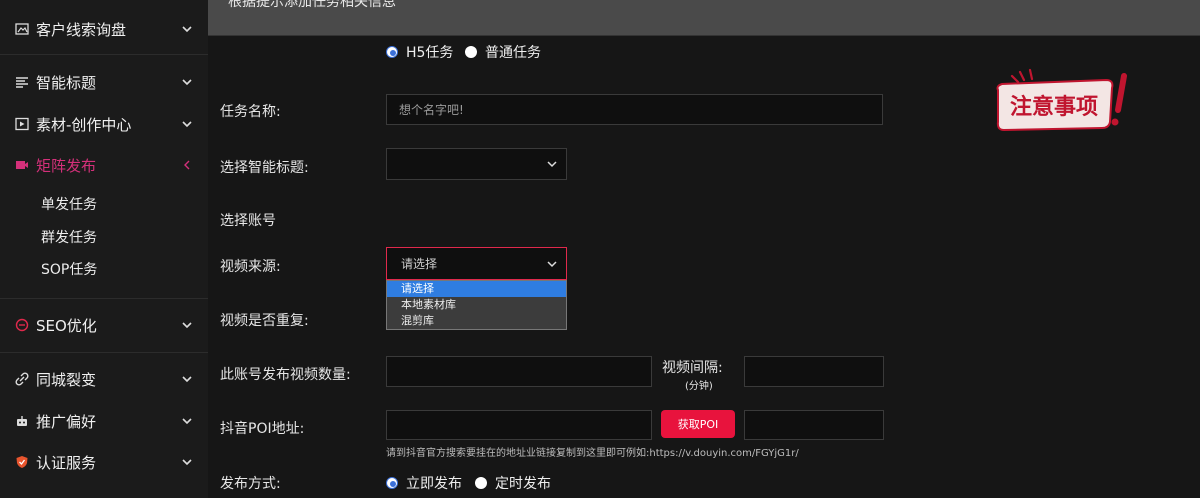 The width and height of the screenshot is (1200, 498). What do you see at coordinates (476, 164) in the screenshot?
I see `smart-title-select` at bounding box center [476, 164].